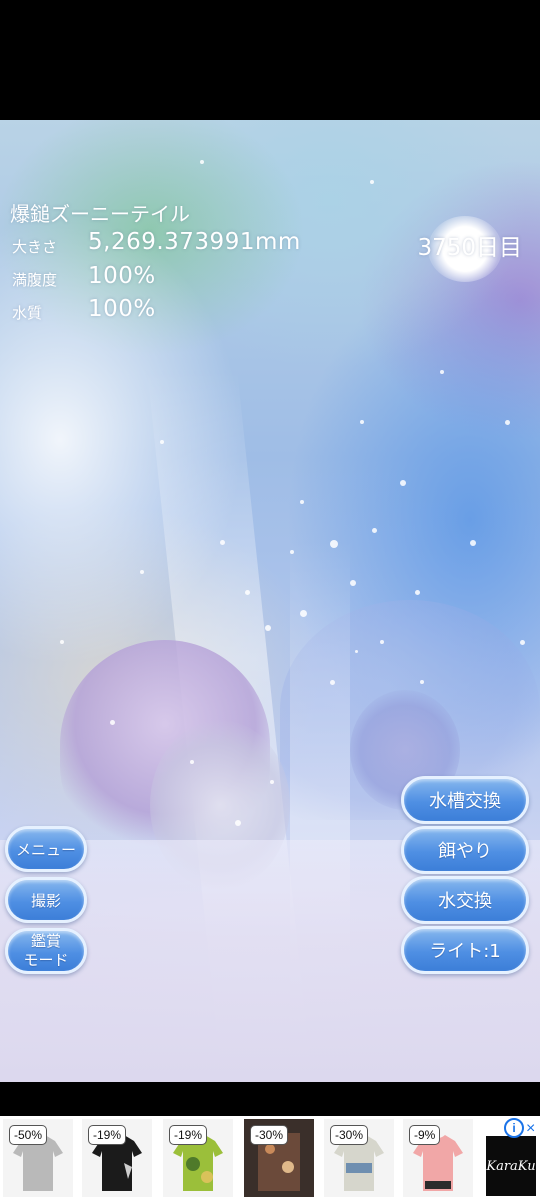  Describe the element at coordinates (194, 242) in the screenshot. I see `size-value: 5,269.373991mm` at that location.